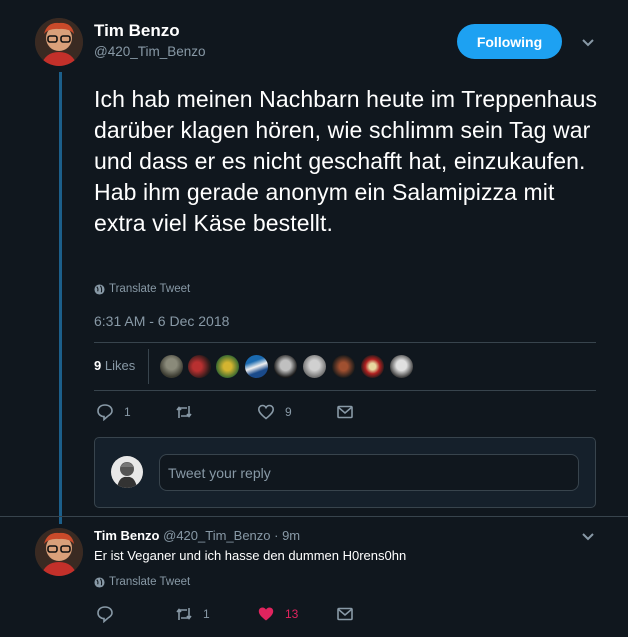 This screenshot has width=628, height=637. Describe the element at coordinates (137, 31) in the screenshot. I see `author-name: Tim Benzo` at that location.